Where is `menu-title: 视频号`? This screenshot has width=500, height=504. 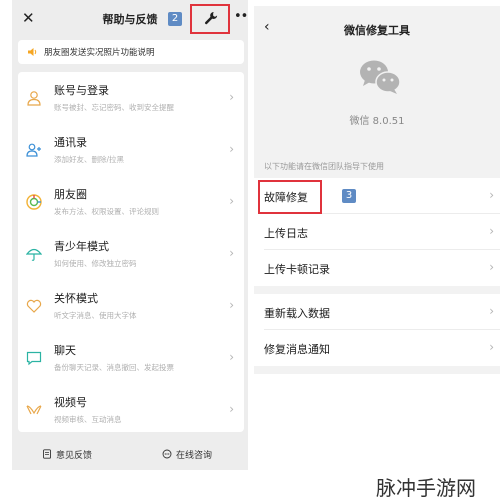 menu-title: 视频号 is located at coordinates (70, 402).